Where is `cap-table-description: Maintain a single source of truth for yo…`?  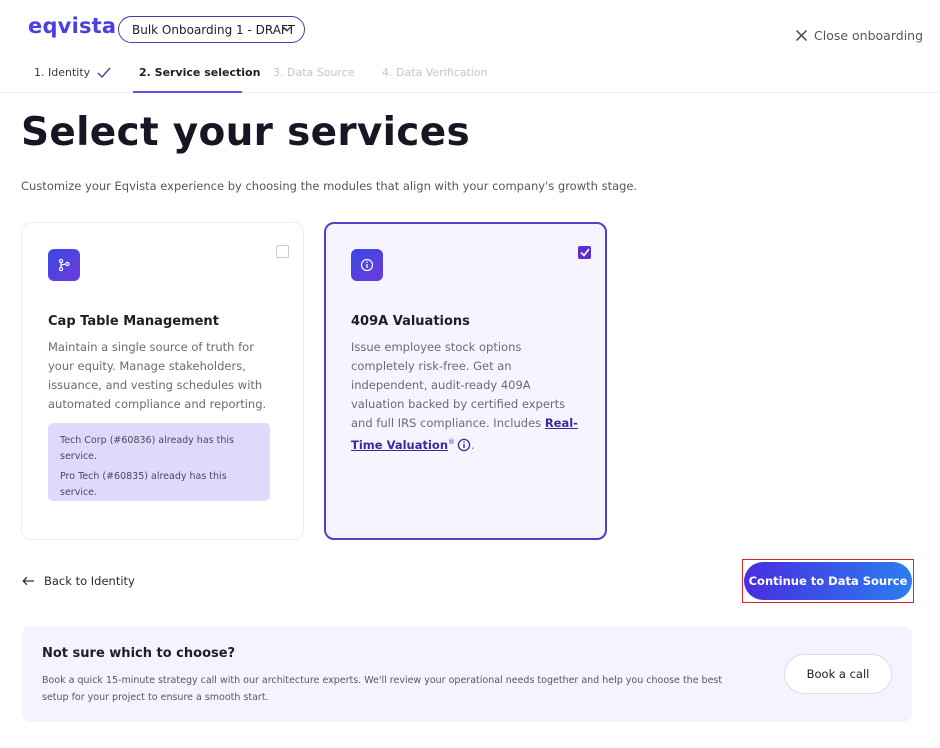
cap-table-description: Maintain a single source of truth for yo… is located at coordinates (157, 375).